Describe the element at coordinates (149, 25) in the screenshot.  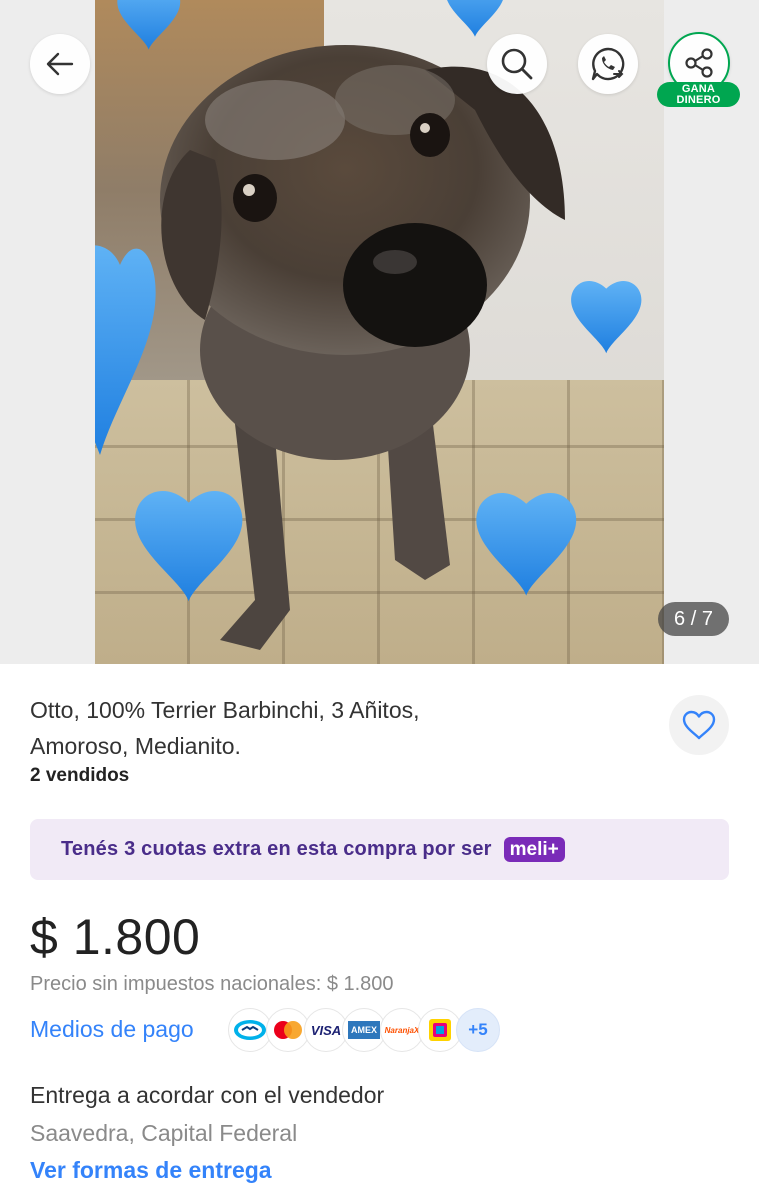
I see `heart-sticker` at that location.